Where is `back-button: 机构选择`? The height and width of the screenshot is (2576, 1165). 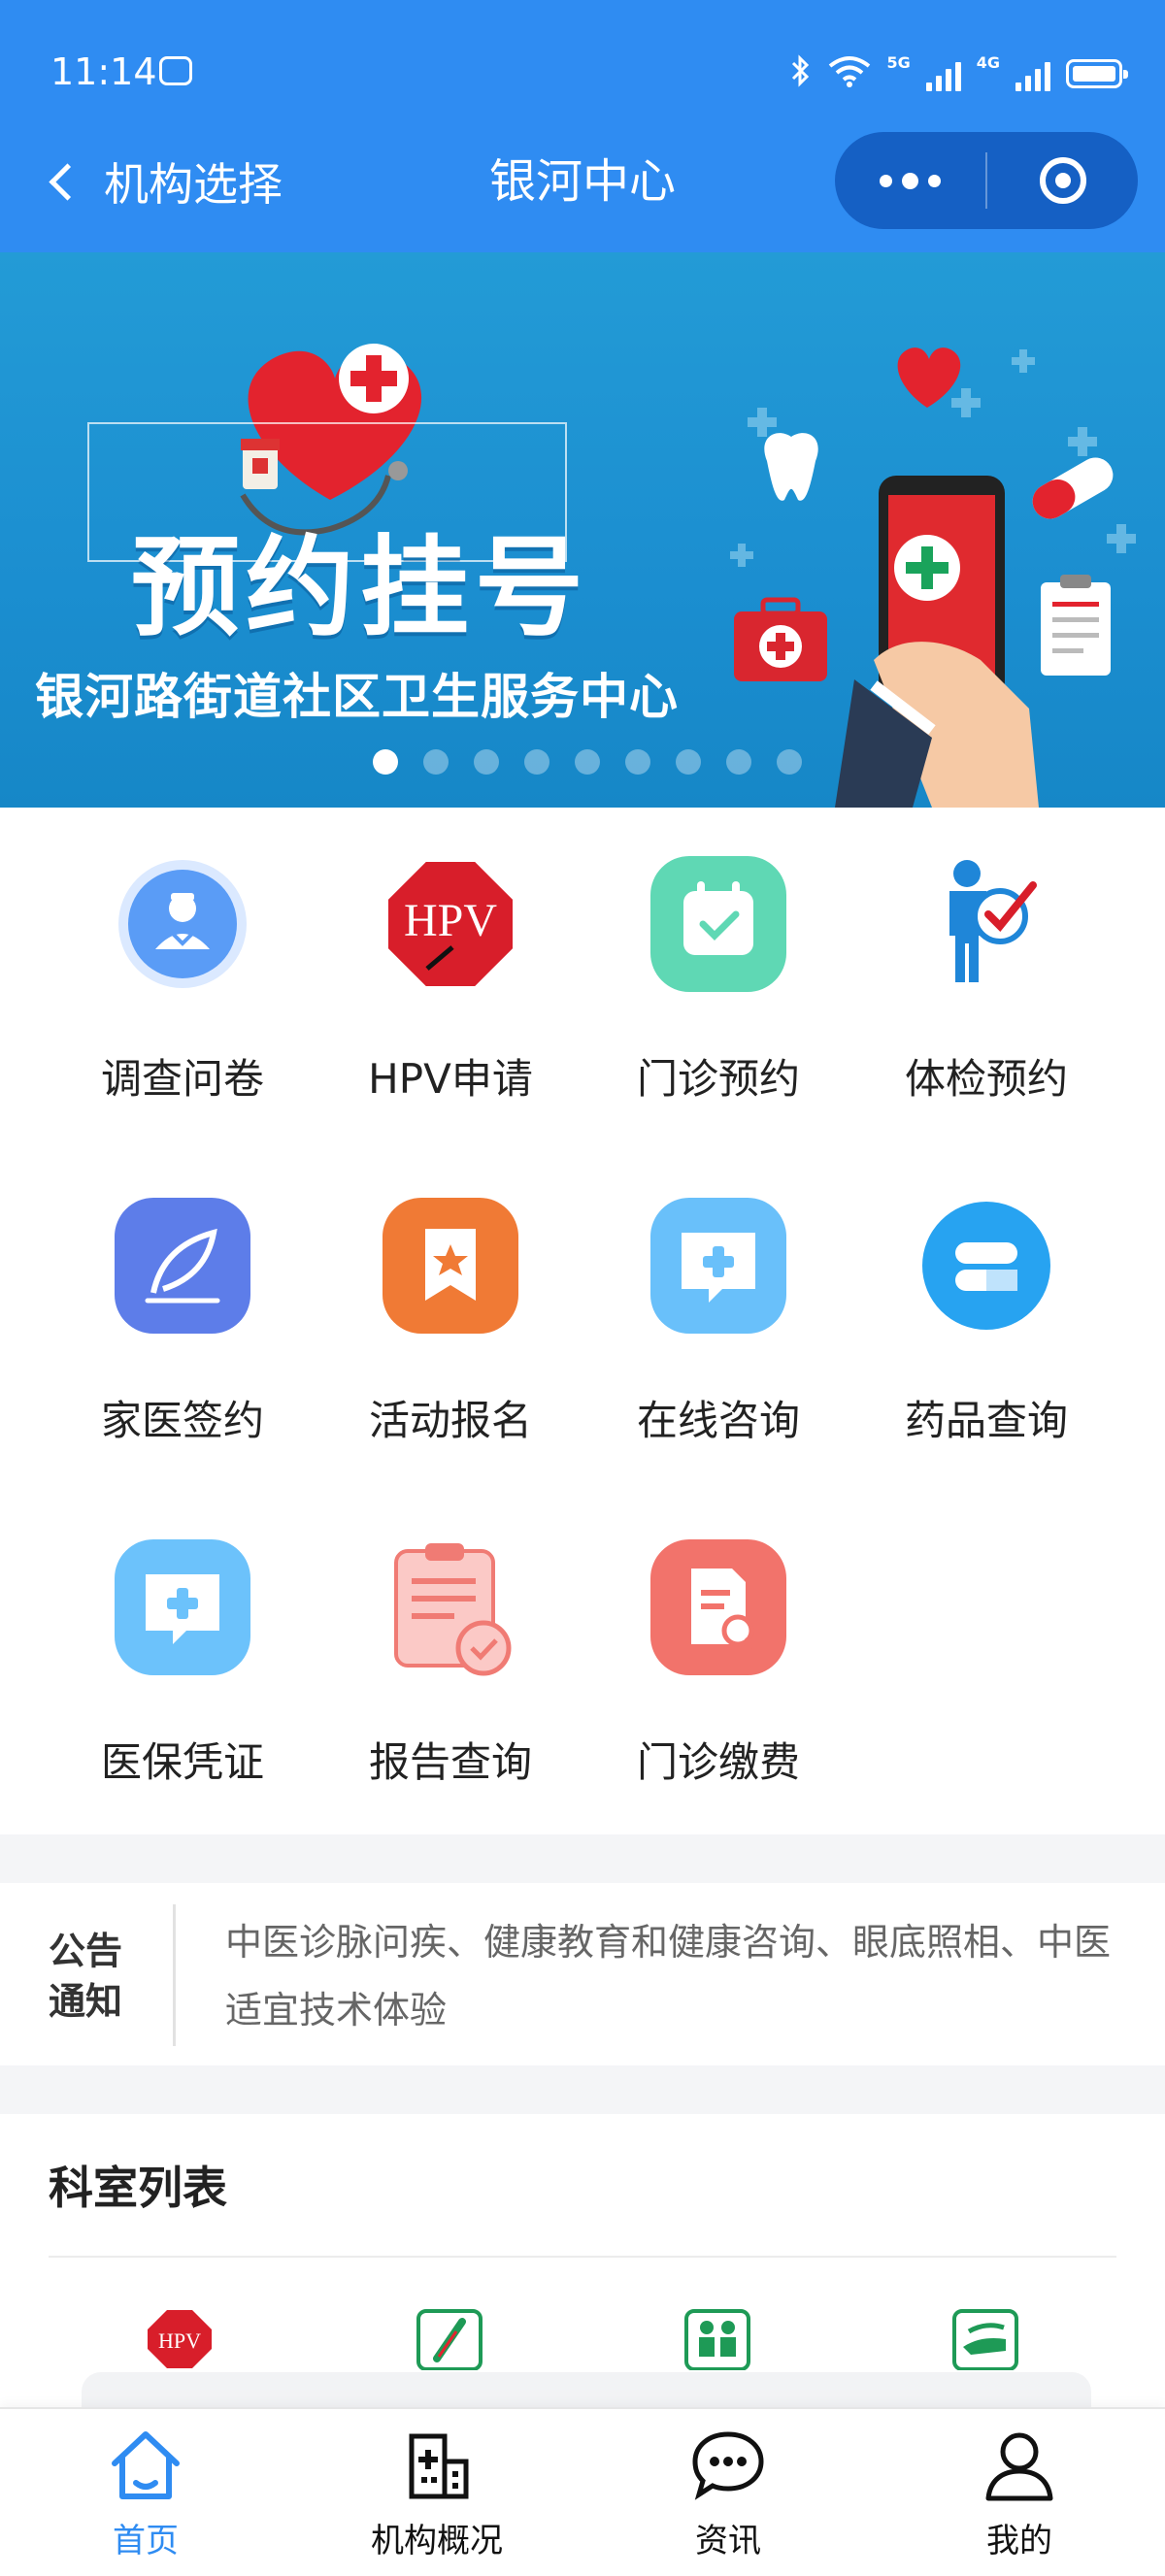 back-button: 机构选择 is located at coordinates (165, 181).